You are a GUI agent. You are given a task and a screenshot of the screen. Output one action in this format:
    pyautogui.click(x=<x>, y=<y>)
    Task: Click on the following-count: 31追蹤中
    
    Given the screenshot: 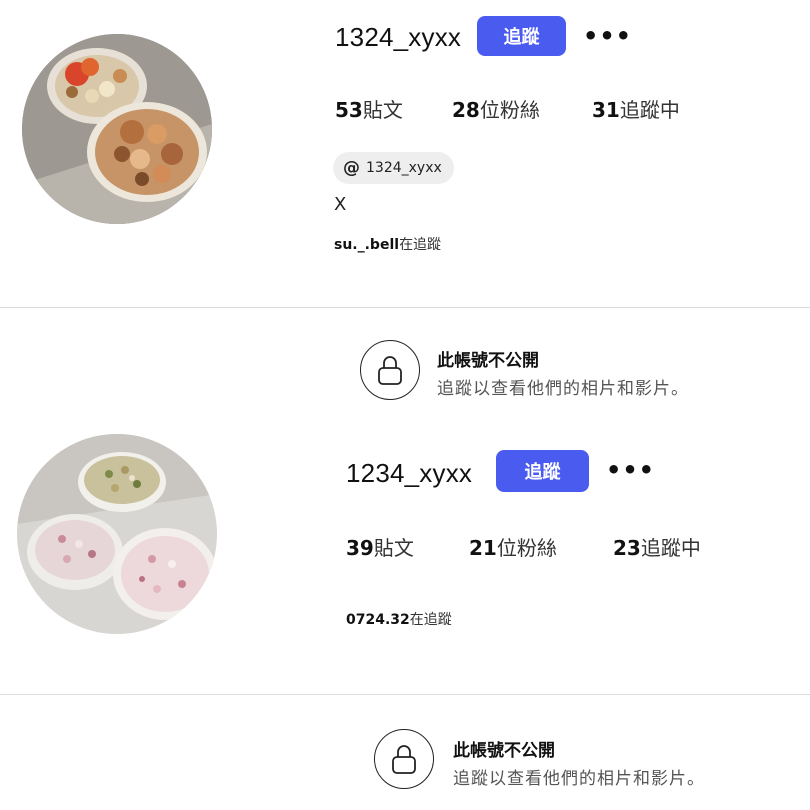 What is the action you would take?
    pyautogui.click(x=636, y=108)
    